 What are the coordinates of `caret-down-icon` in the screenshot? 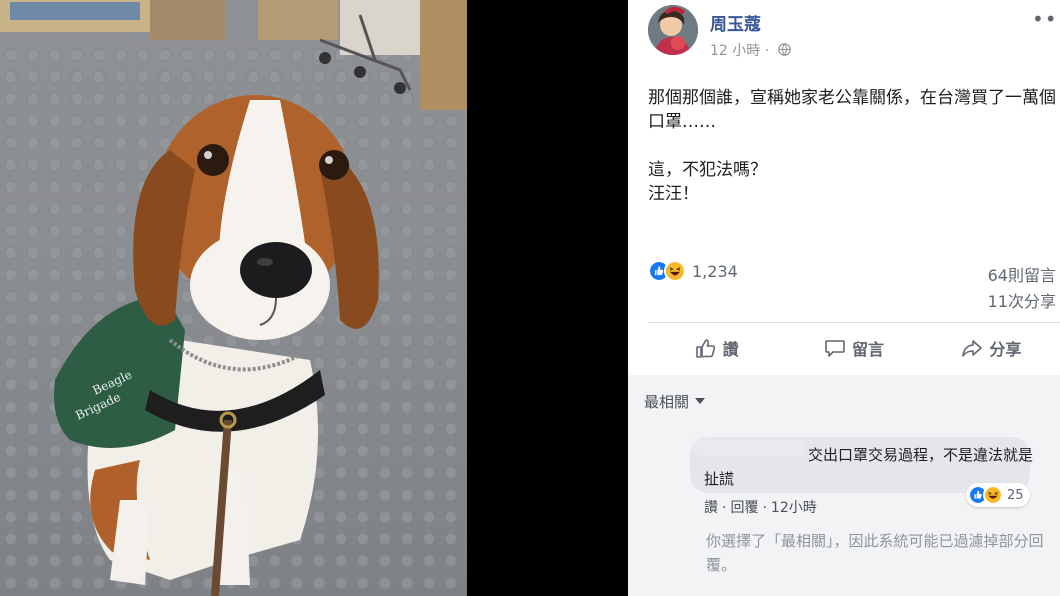 It's located at (700, 401).